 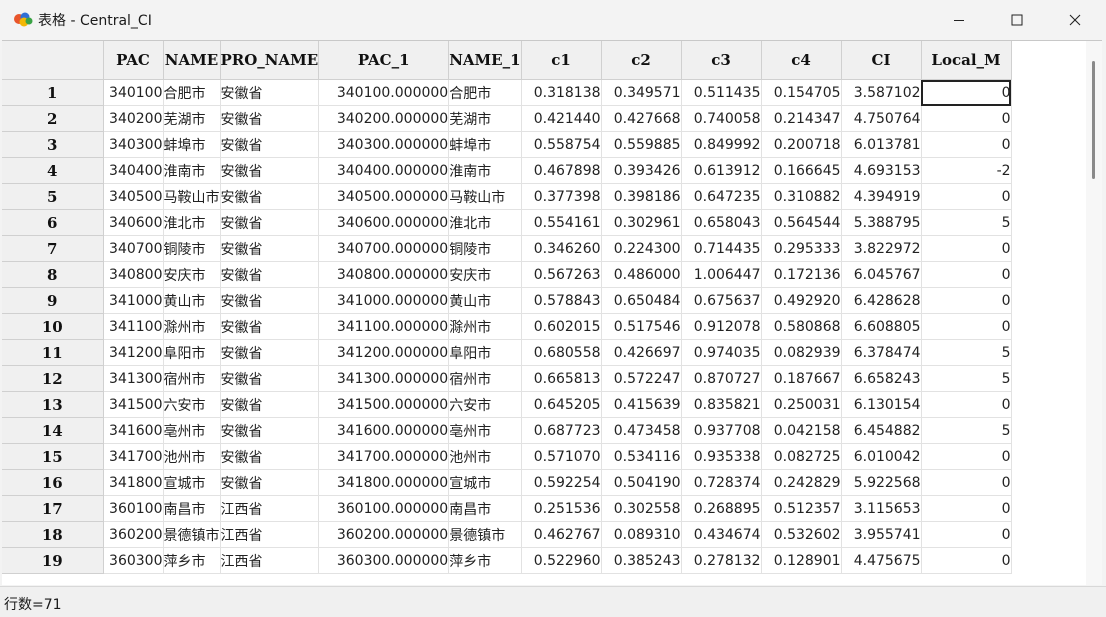 What do you see at coordinates (384, 92) in the screenshot?
I see `cell-pac-1: 340100.000000` at bounding box center [384, 92].